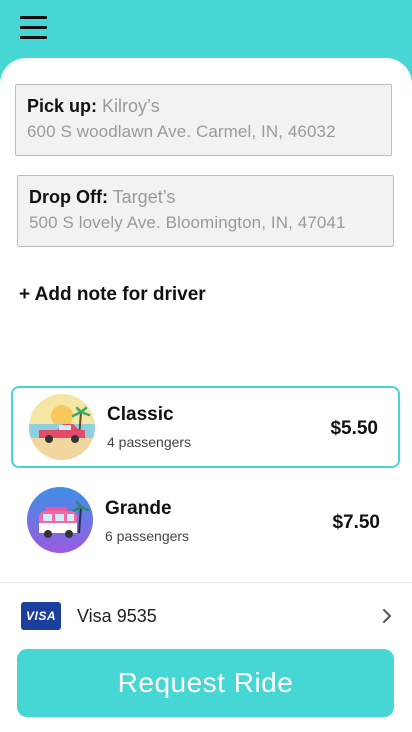 The height and width of the screenshot is (732, 412). I want to click on dropoff-label: Drop Off:, so click(68, 197).